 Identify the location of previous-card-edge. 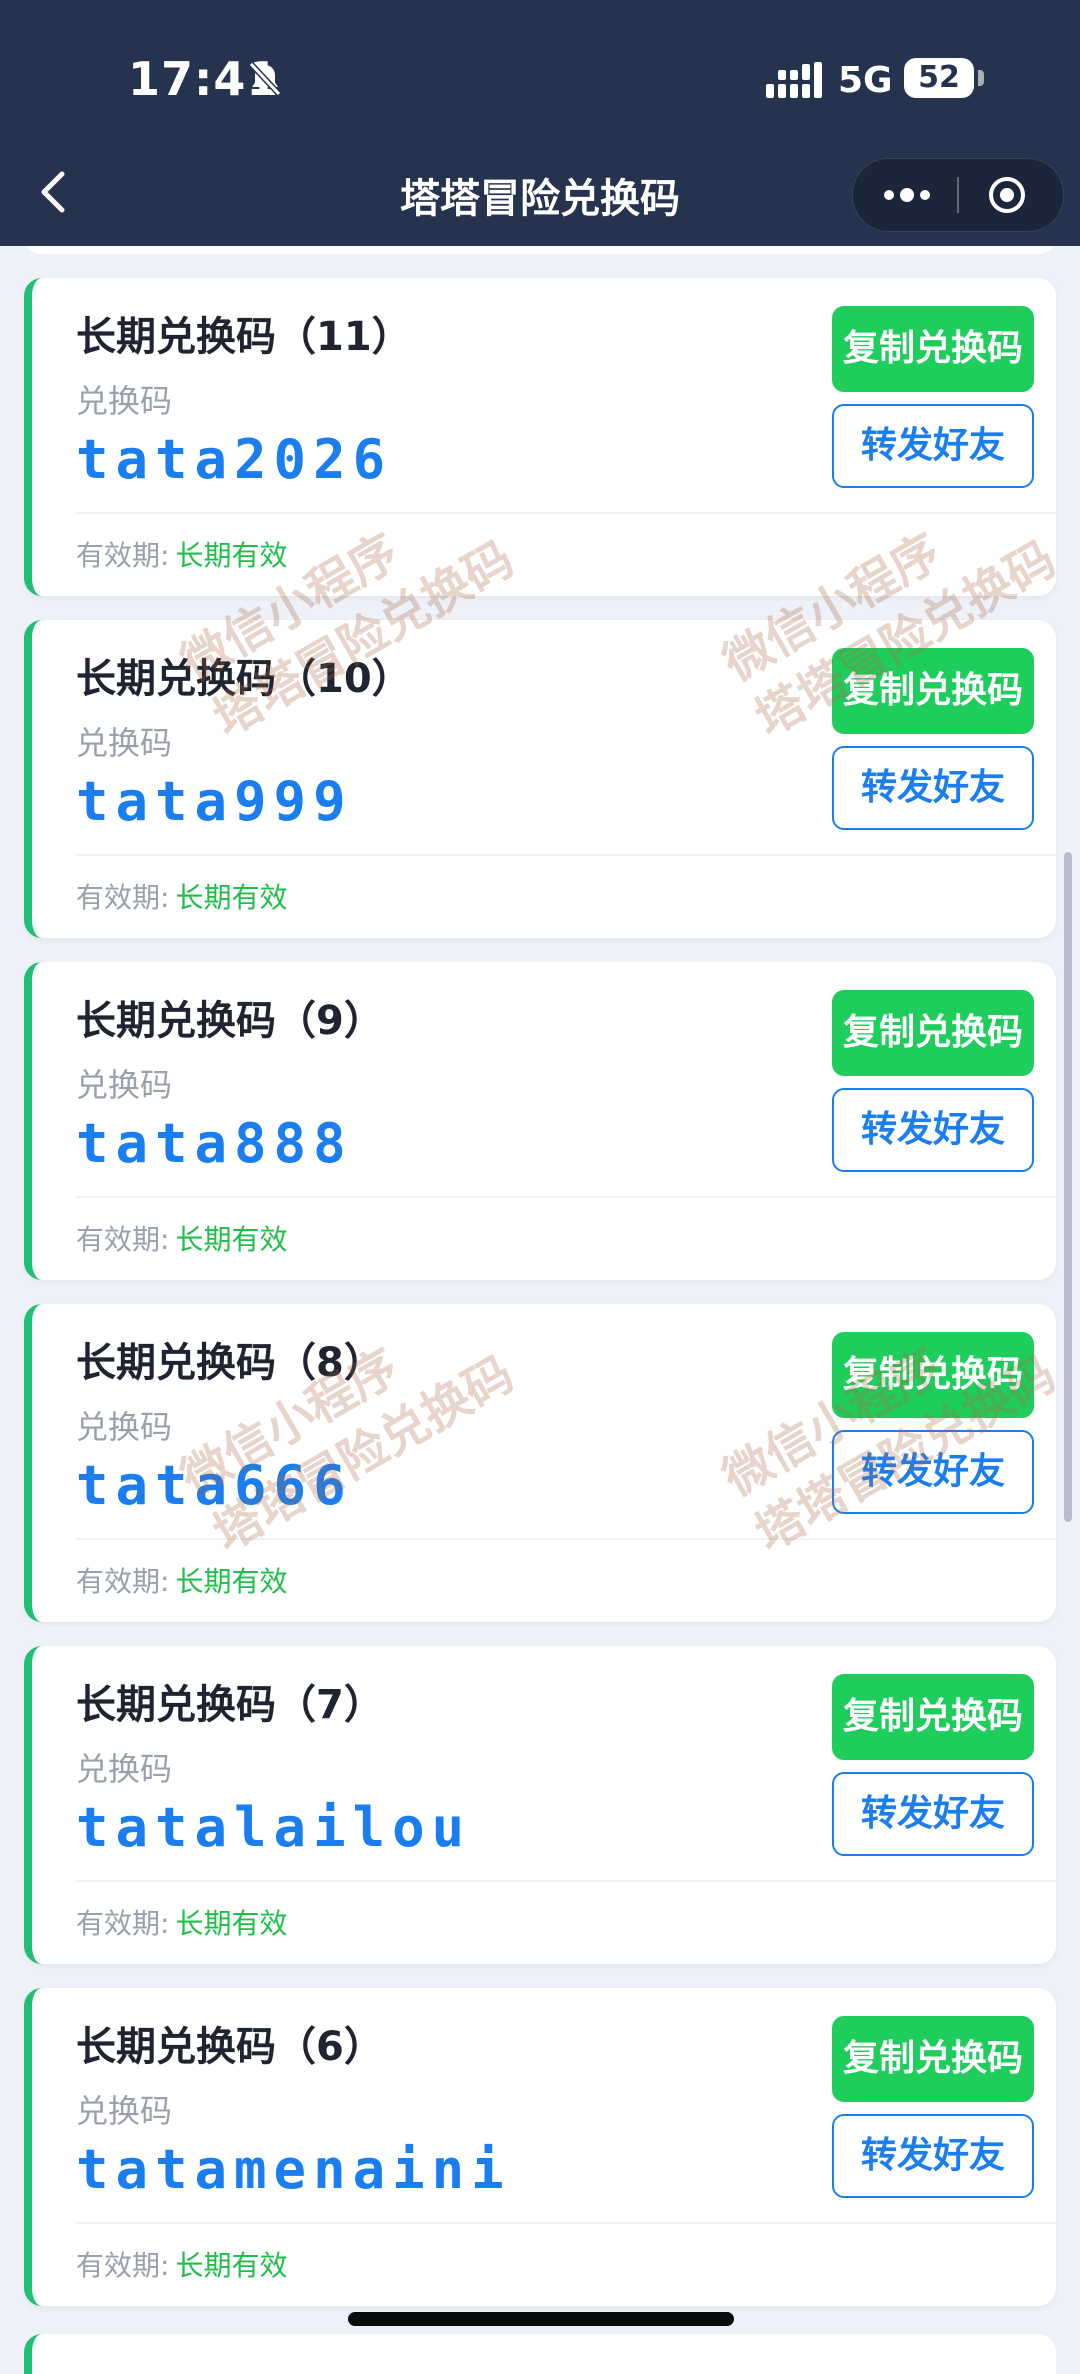
(540, 250).